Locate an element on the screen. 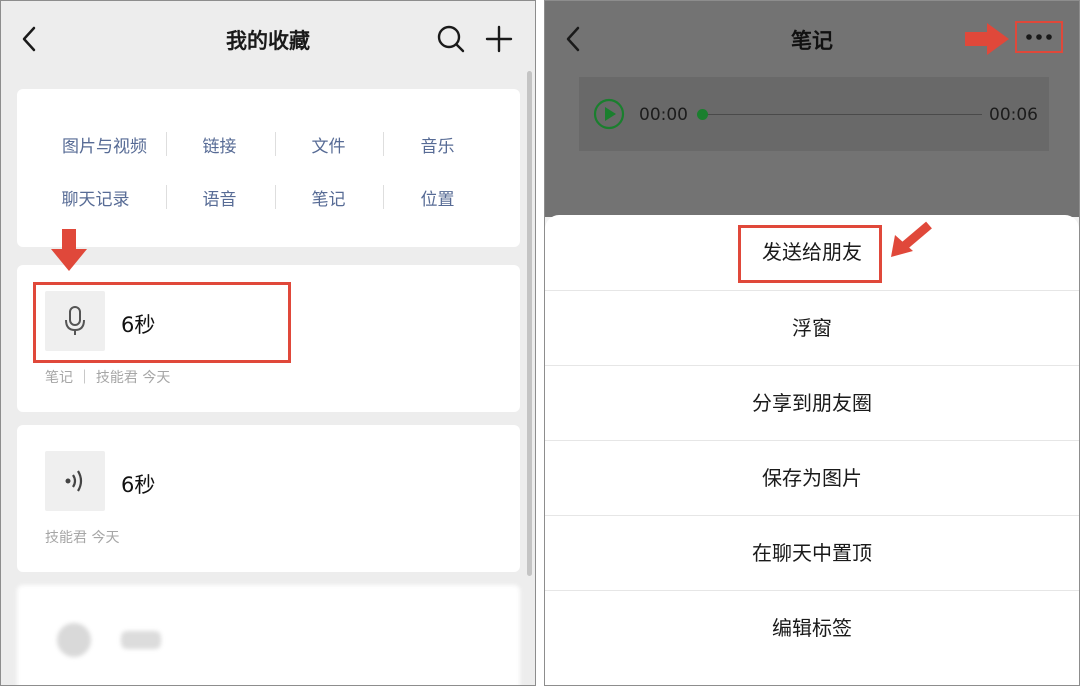 The height and width of the screenshot is (686, 1080). item-thumbnail is located at coordinates (75, 481).